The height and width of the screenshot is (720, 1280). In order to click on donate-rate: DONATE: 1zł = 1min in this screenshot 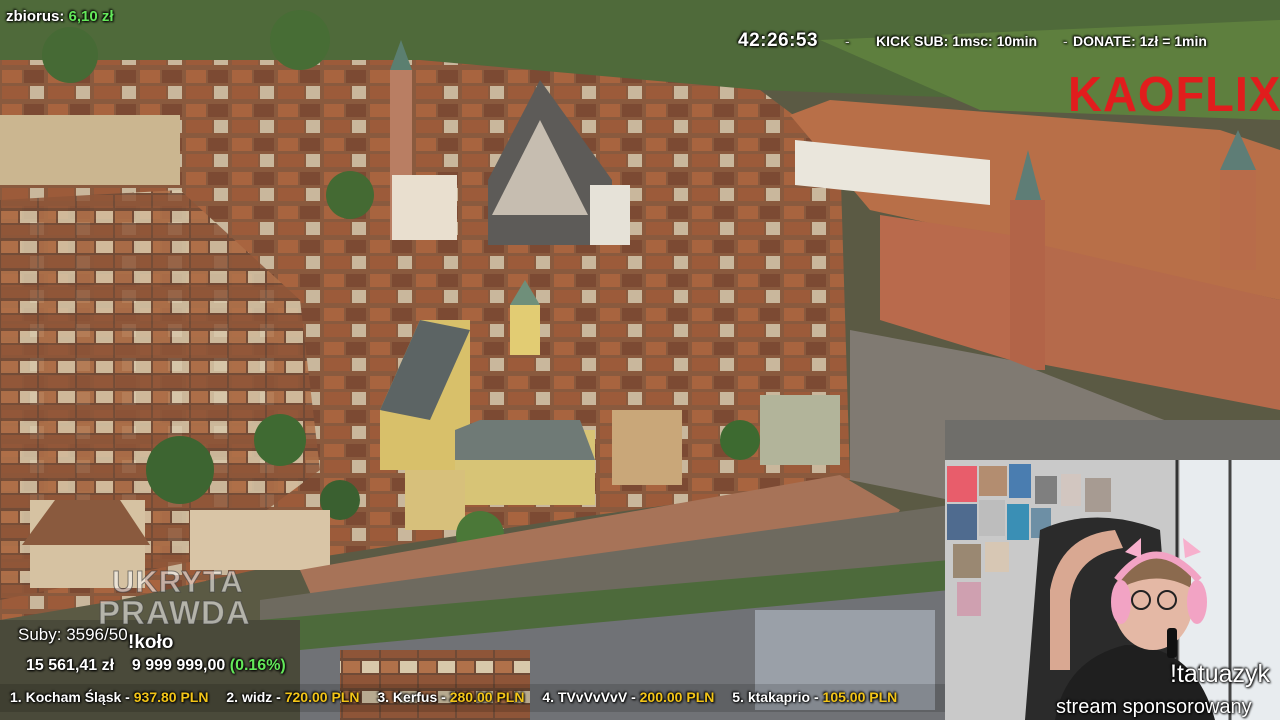, I will do `click(1140, 41)`.